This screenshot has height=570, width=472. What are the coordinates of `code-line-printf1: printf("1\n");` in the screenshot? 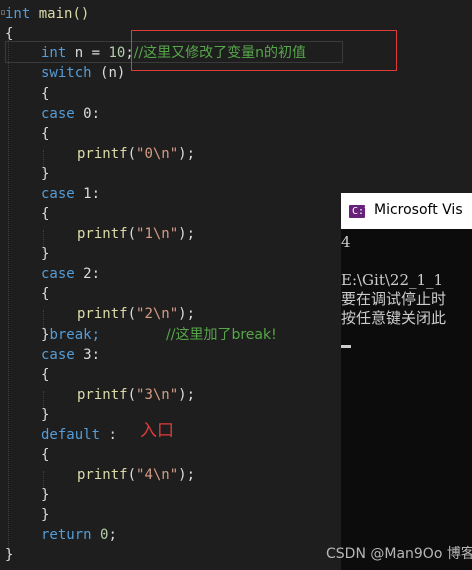 It's located at (136, 234).